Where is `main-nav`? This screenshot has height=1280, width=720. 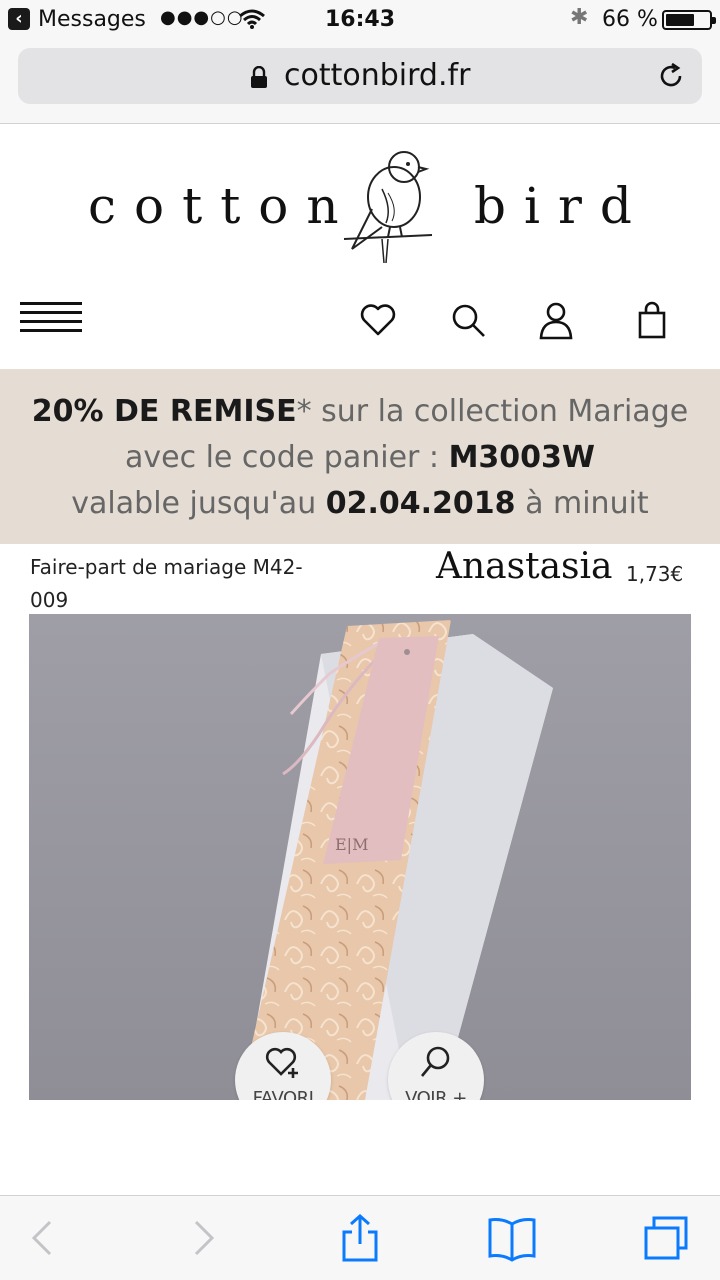 main-nav is located at coordinates (360, 325).